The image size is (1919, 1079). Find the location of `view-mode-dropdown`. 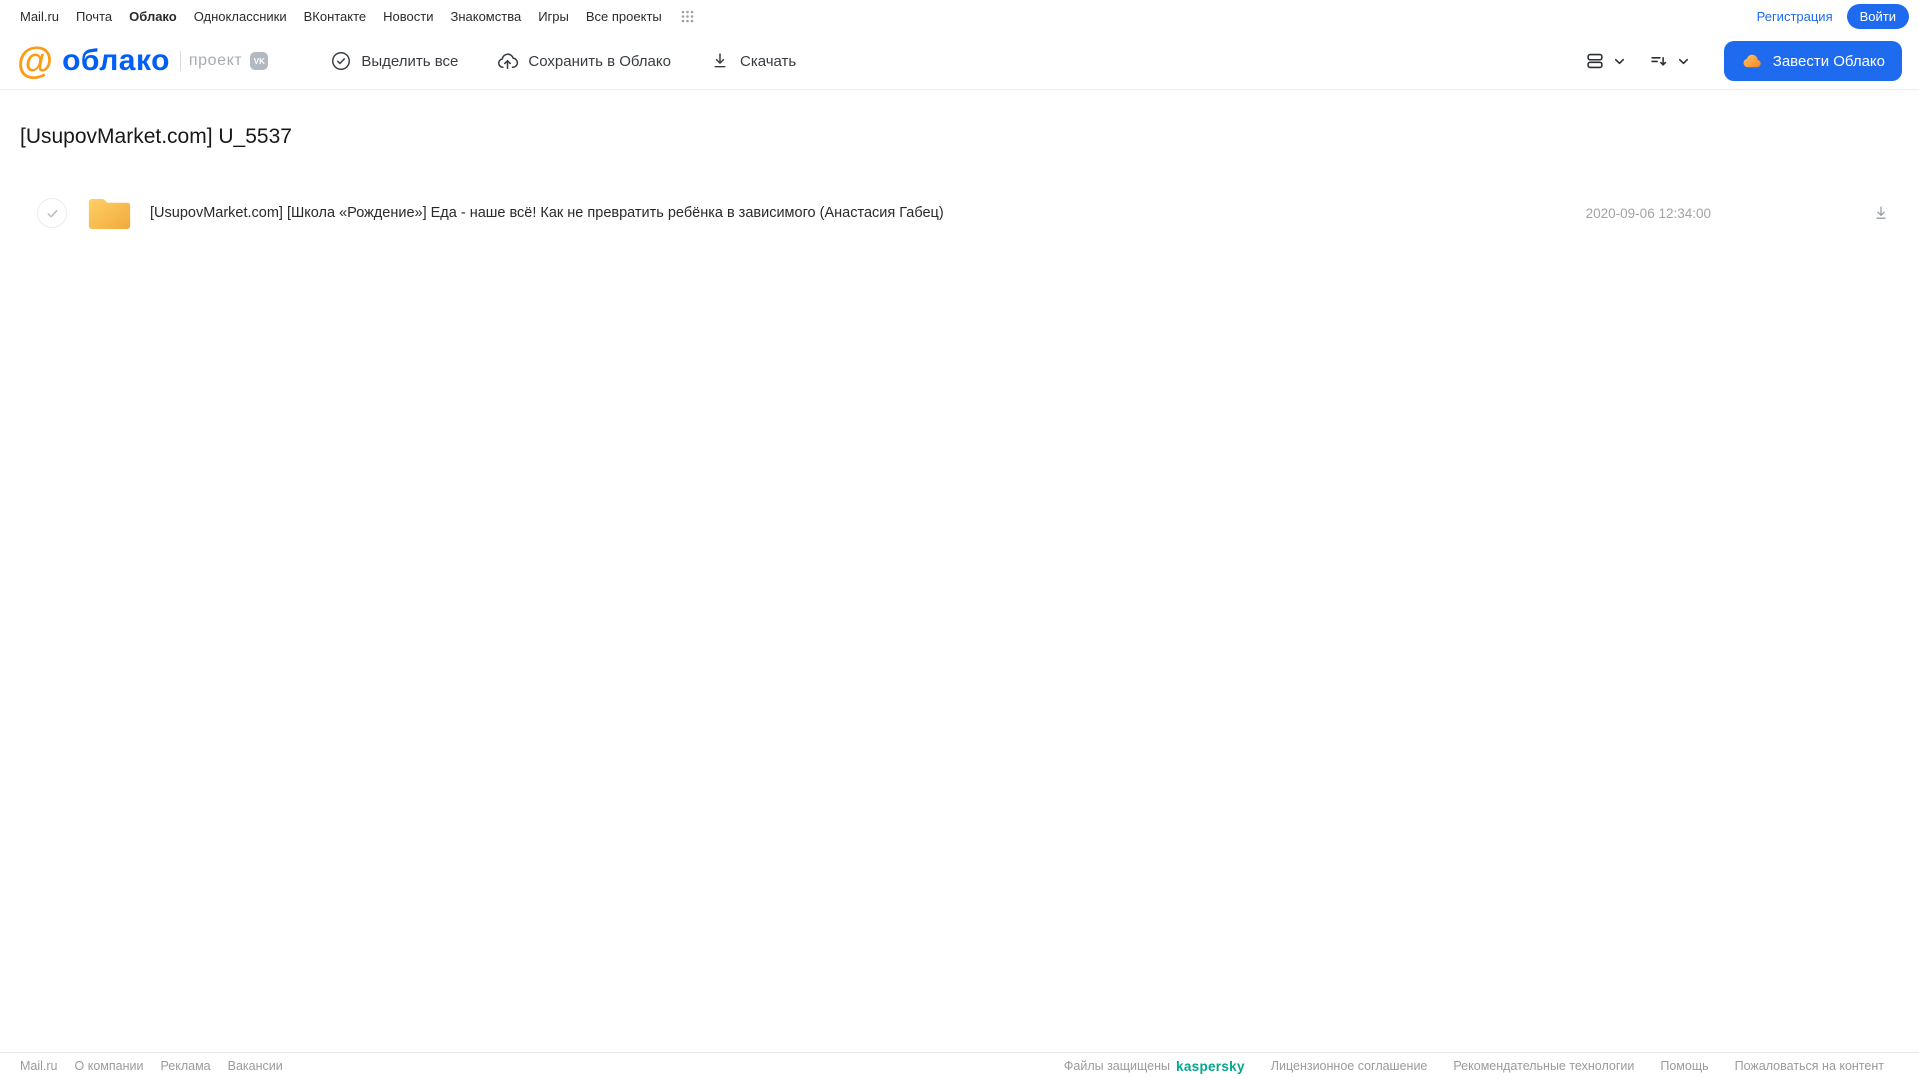

view-mode-dropdown is located at coordinates (1605, 61).